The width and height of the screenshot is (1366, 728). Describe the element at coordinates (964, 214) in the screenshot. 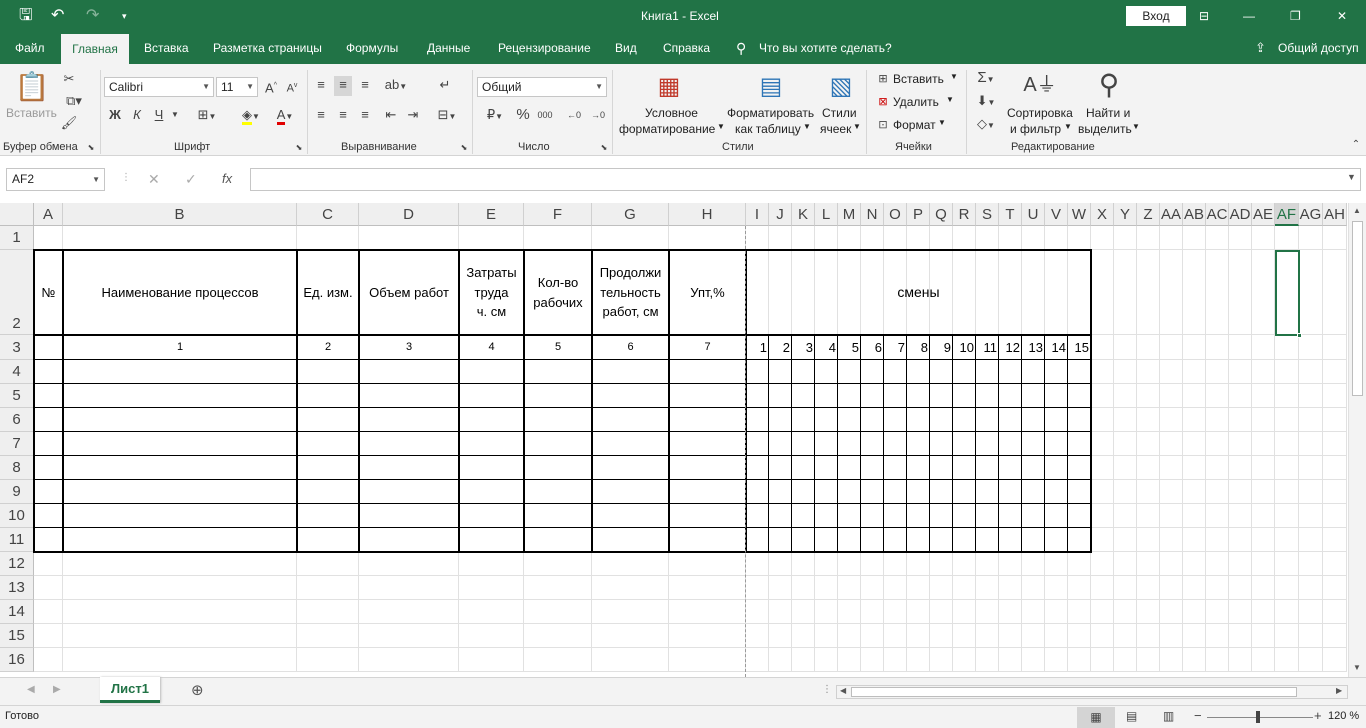

I see `column-header-r: R` at that location.